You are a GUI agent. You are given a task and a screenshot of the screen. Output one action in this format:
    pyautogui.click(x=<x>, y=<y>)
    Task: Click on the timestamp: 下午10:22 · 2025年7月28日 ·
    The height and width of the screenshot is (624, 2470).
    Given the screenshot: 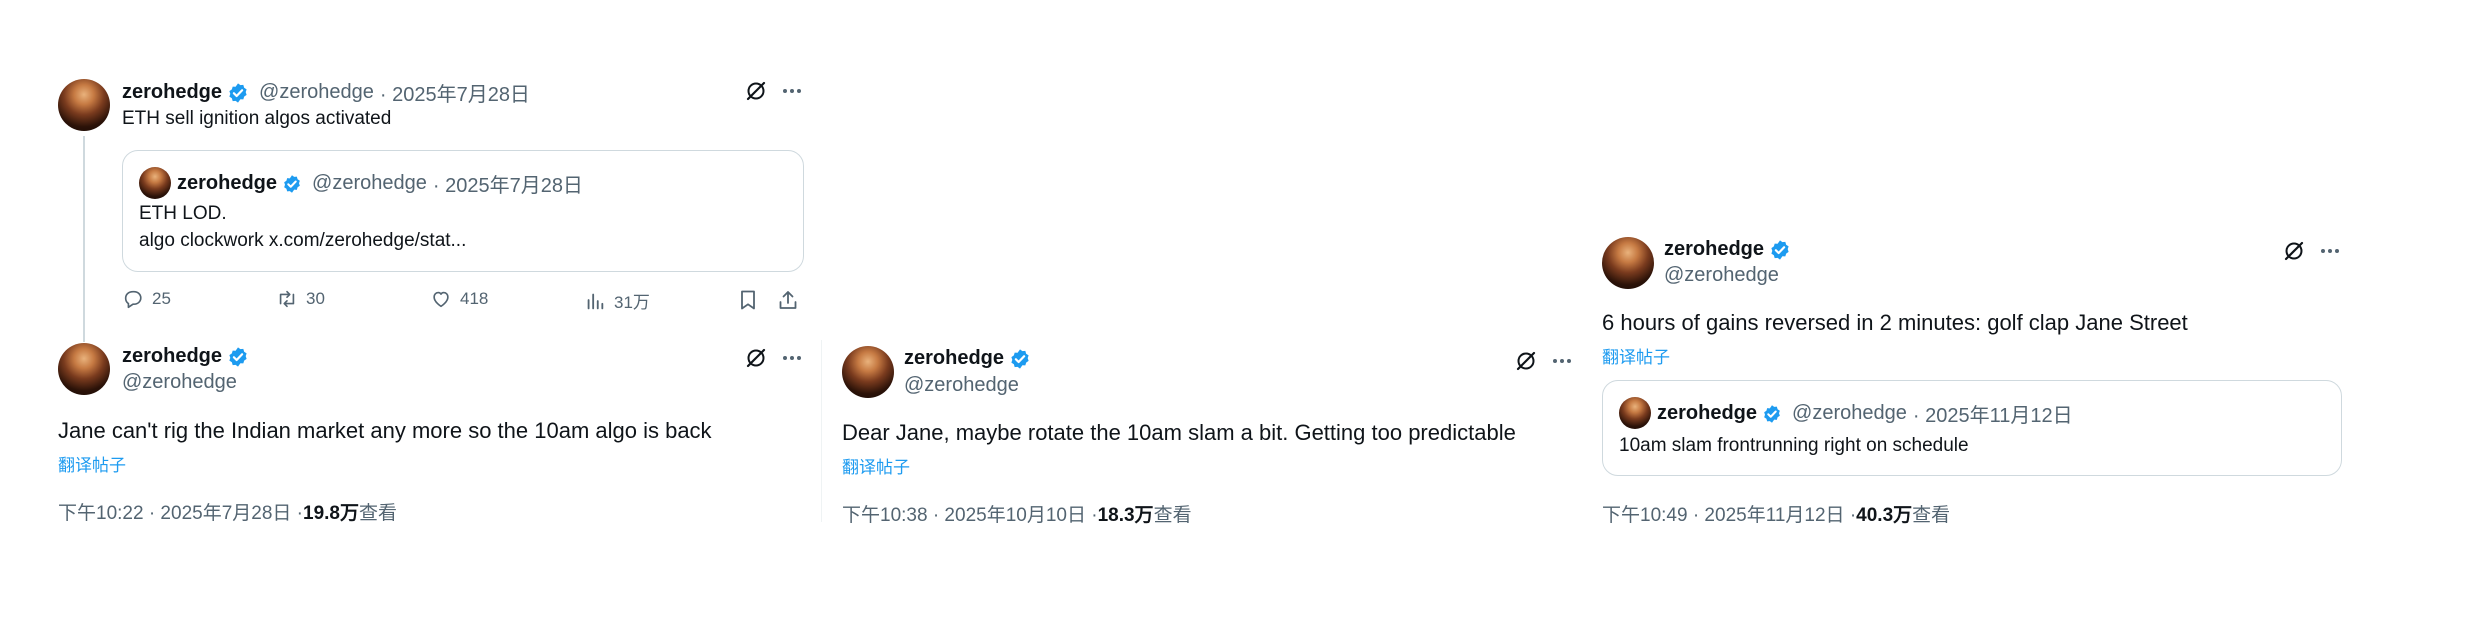 What is the action you would take?
    pyautogui.click(x=180, y=511)
    